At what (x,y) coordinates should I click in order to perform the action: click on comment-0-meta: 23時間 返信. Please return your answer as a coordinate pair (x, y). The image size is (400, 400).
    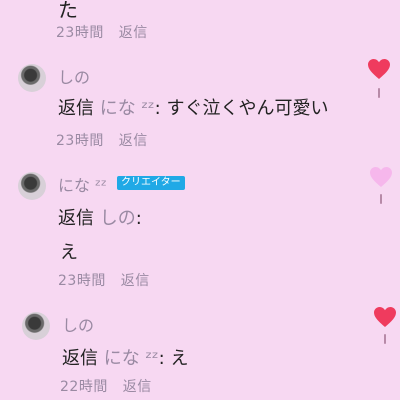
    Looking at the image, I should click on (102, 32).